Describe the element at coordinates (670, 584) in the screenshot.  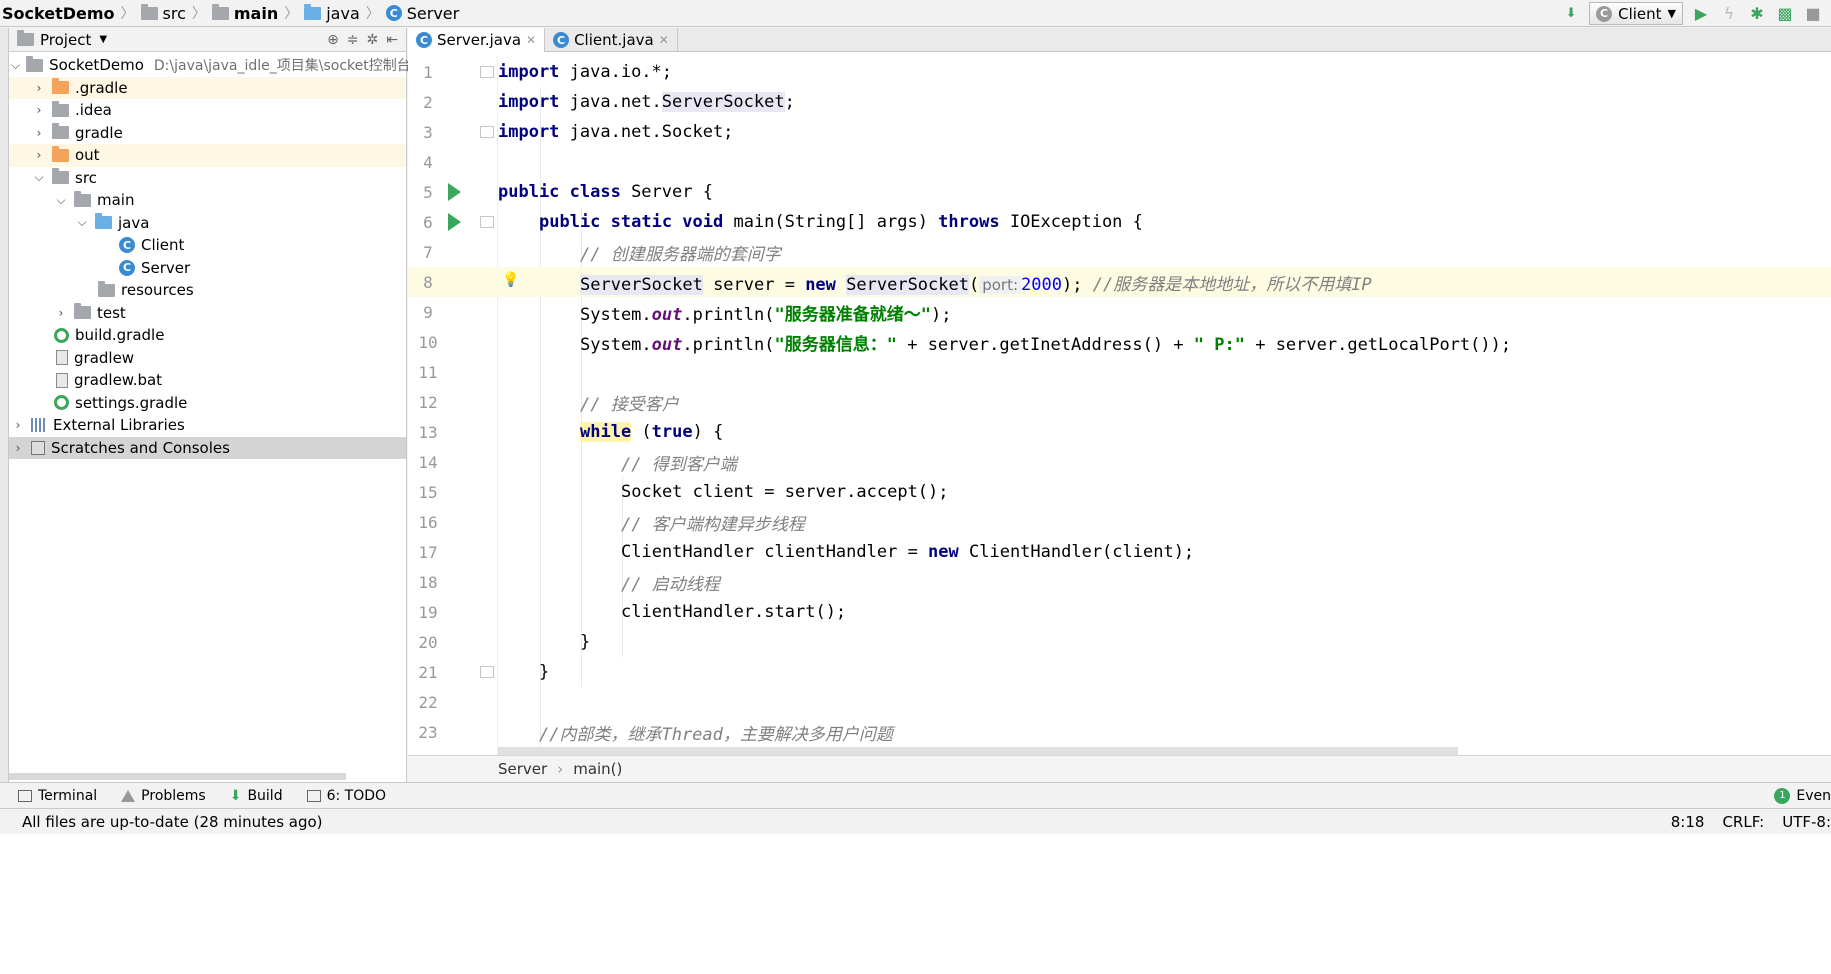
I see `code-comment: // 启动线程` at that location.